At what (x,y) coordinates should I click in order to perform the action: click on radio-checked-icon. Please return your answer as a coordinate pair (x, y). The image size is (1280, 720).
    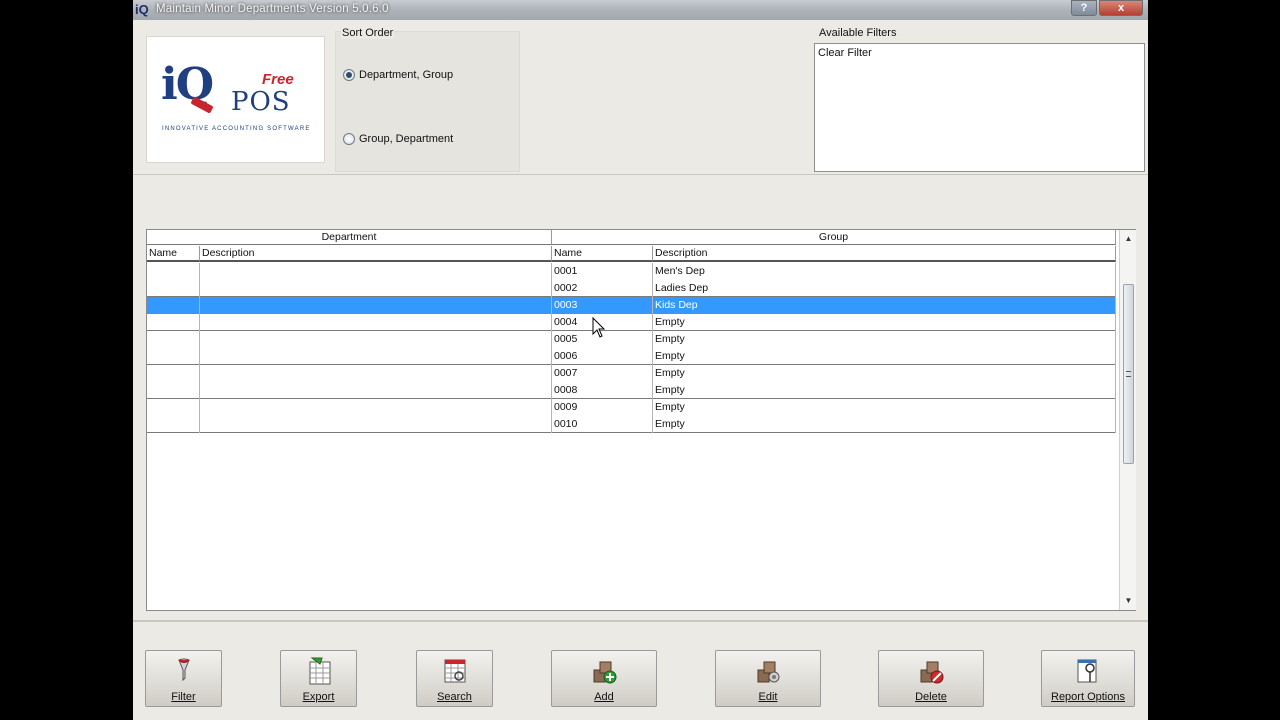
    Looking at the image, I should click on (349, 75).